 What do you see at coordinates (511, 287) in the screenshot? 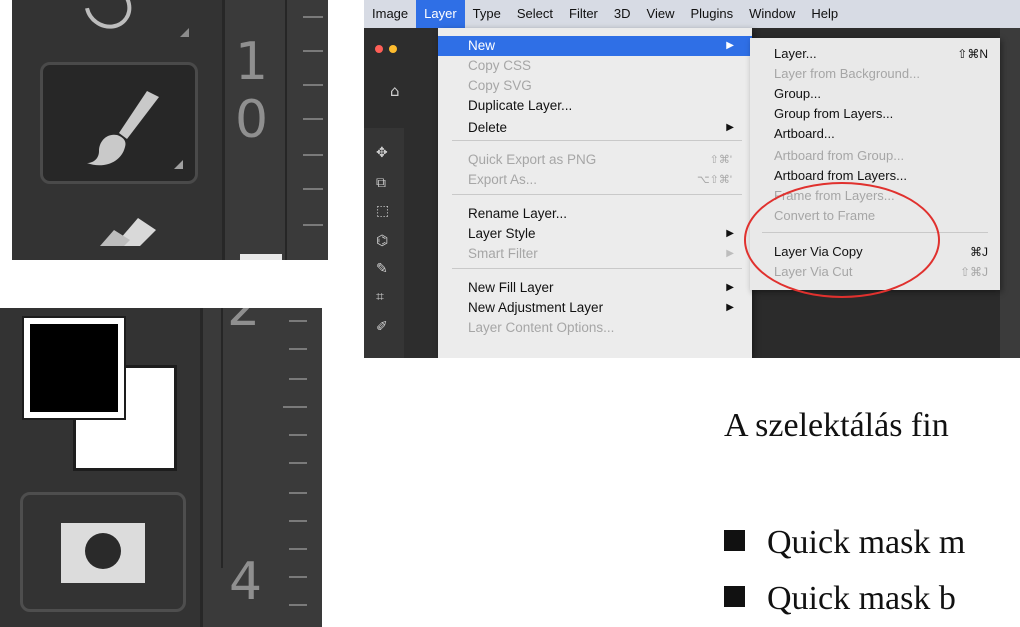
I see `menu-item-label: New Fill Layer` at bounding box center [511, 287].